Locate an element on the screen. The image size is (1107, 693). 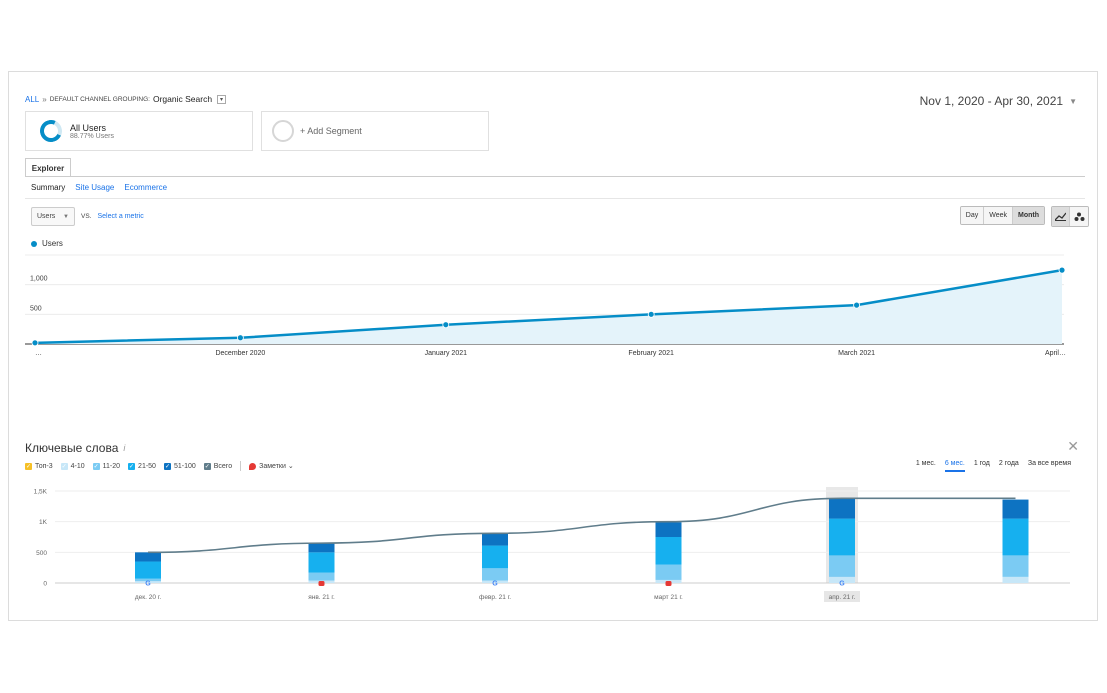
range-tab: За все время is located at coordinates (1049, 466).